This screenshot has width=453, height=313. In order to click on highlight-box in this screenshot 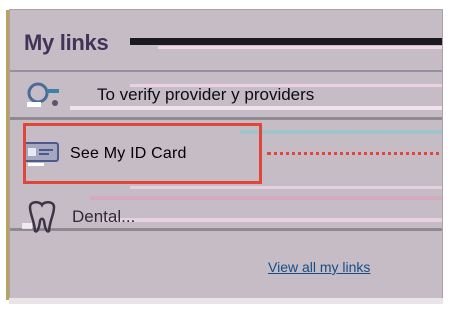, I will do `click(142, 153)`.